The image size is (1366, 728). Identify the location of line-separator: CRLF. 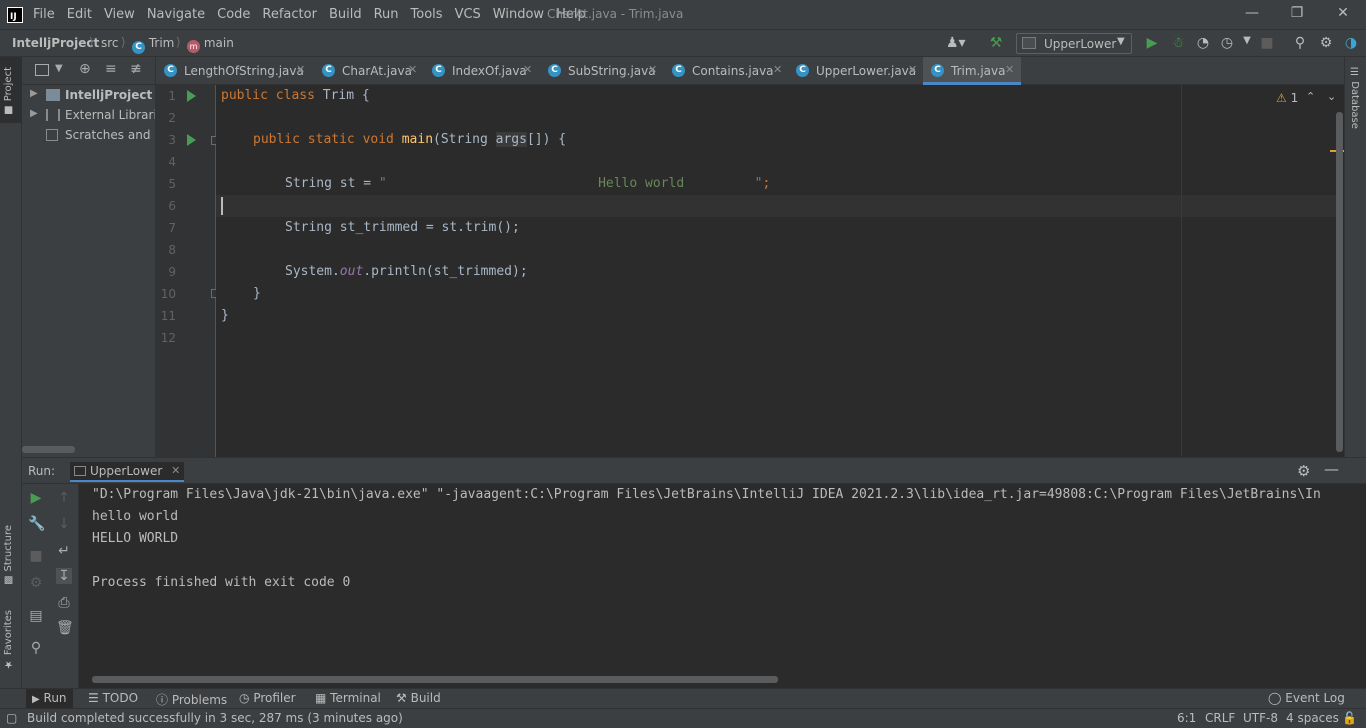
(1220, 718).